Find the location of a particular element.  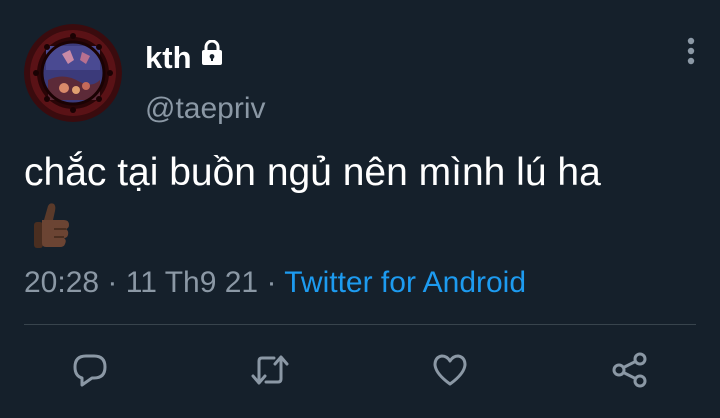

more-options-icon is located at coordinates (691, 51).